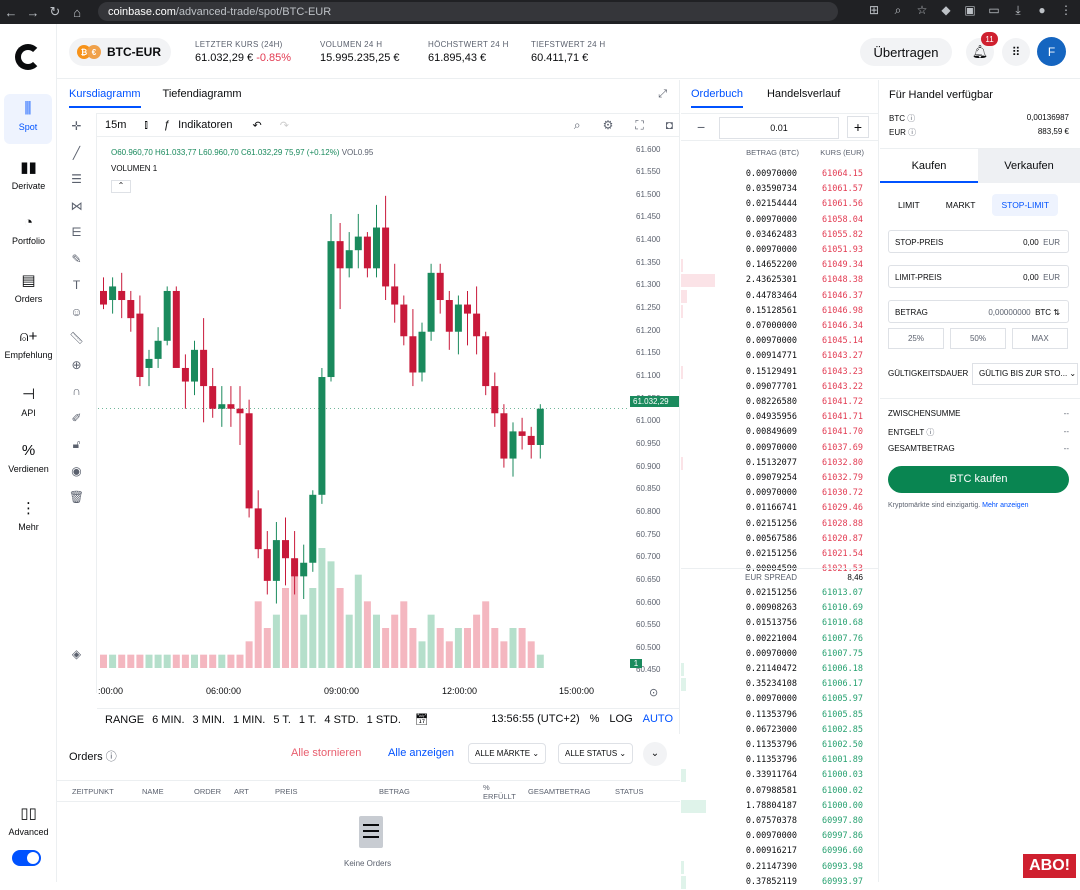 Image resolution: width=1080 pixels, height=890 pixels. Describe the element at coordinates (717, 98) in the screenshot. I see `tab-orderbuch: Orderbuch` at that location.